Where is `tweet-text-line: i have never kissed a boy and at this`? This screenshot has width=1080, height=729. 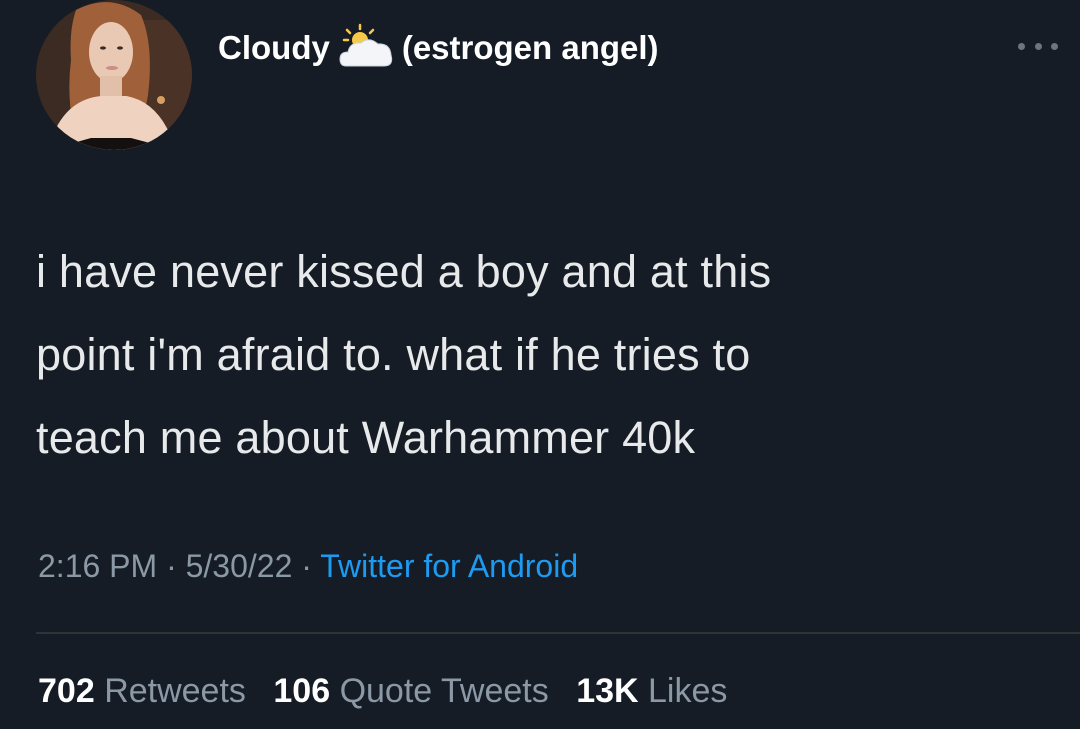 tweet-text-line: i have never kissed a boy and at this is located at coordinates (404, 271).